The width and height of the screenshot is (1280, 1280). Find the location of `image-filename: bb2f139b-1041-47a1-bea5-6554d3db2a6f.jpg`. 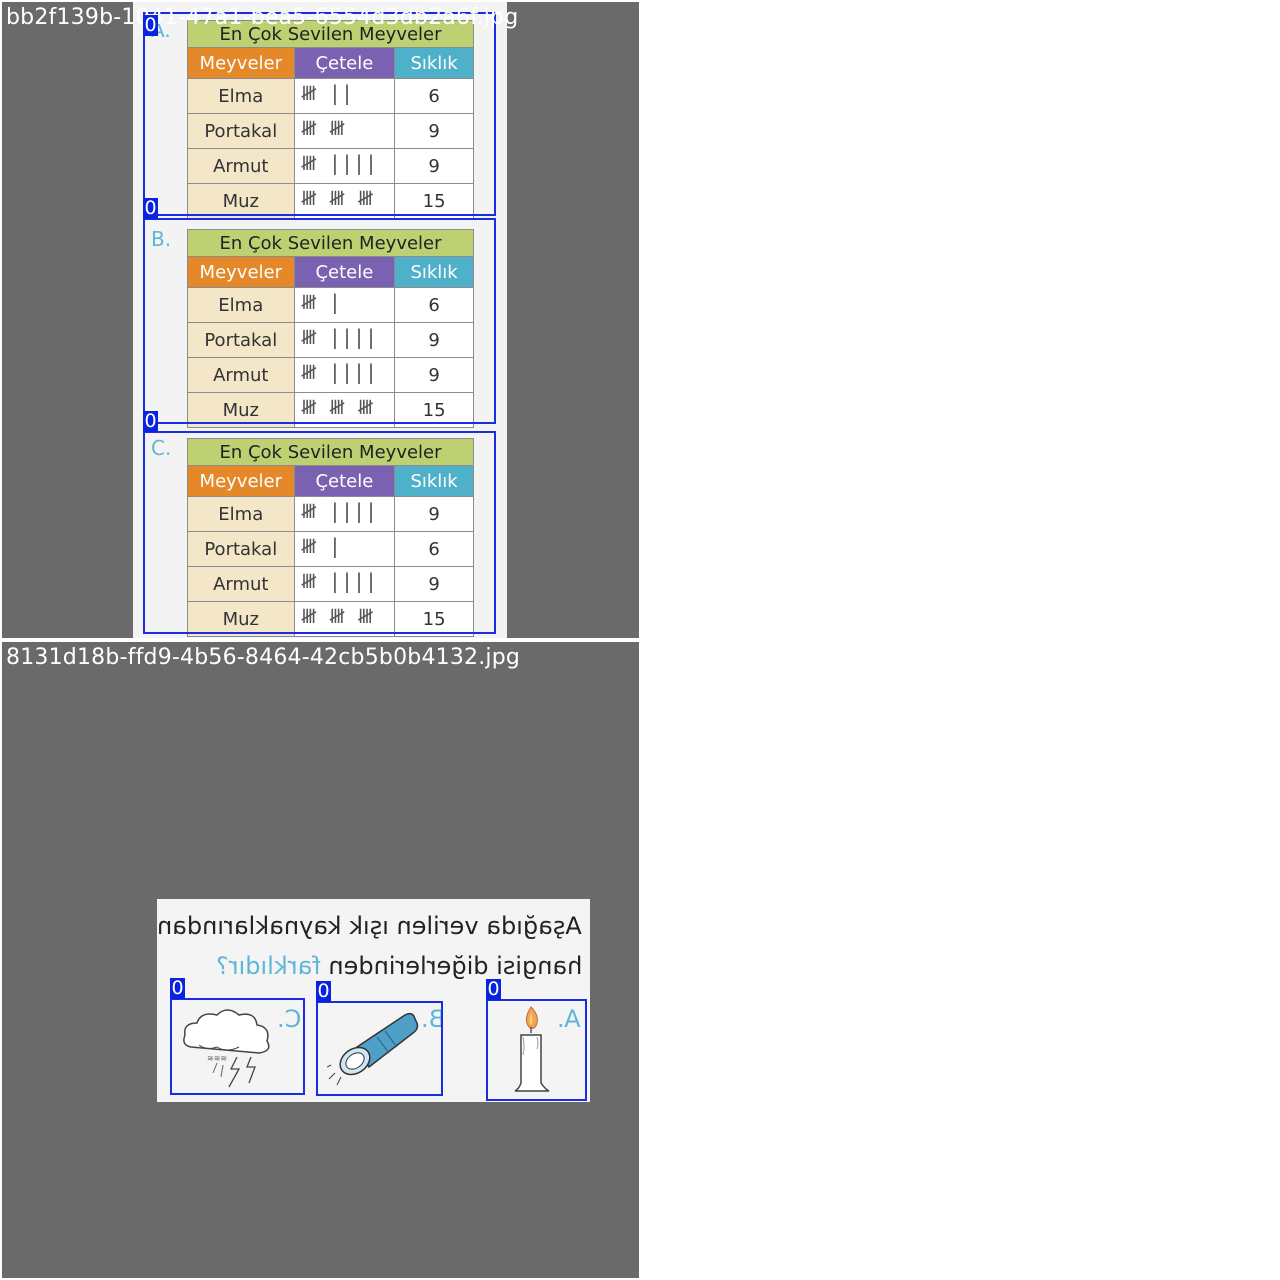

image-filename: bb2f139b-1041-47a1-bea5-6554d3db2a6f.jpg is located at coordinates (262, 17).